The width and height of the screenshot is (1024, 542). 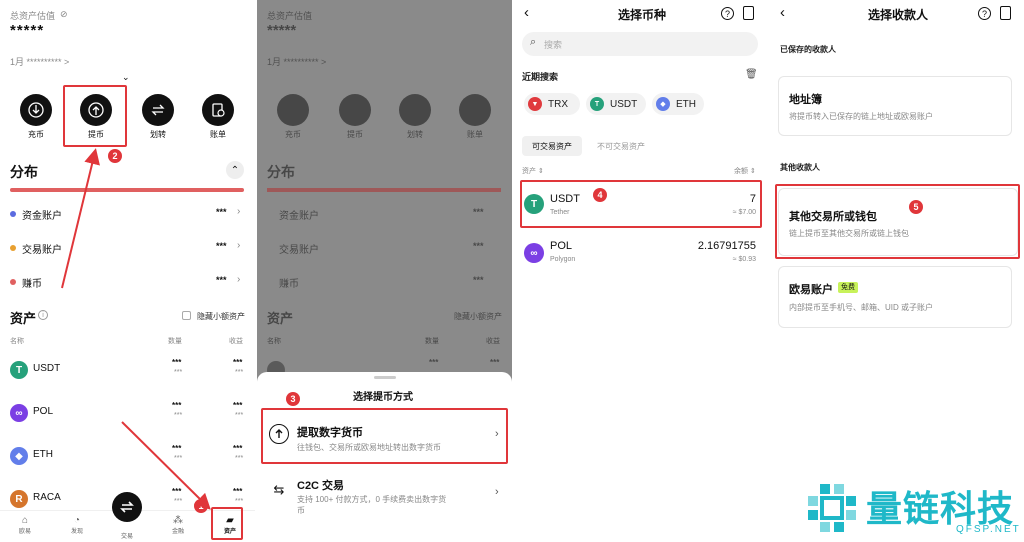 I want to click on chevron-right-icon: ›, so click(x=497, y=492).